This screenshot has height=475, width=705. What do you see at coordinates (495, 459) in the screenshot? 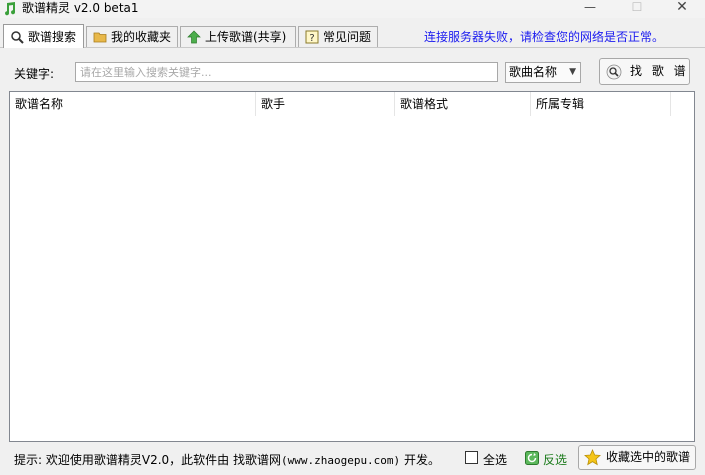
I see `select-all-label: 全选` at bounding box center [495, 459].